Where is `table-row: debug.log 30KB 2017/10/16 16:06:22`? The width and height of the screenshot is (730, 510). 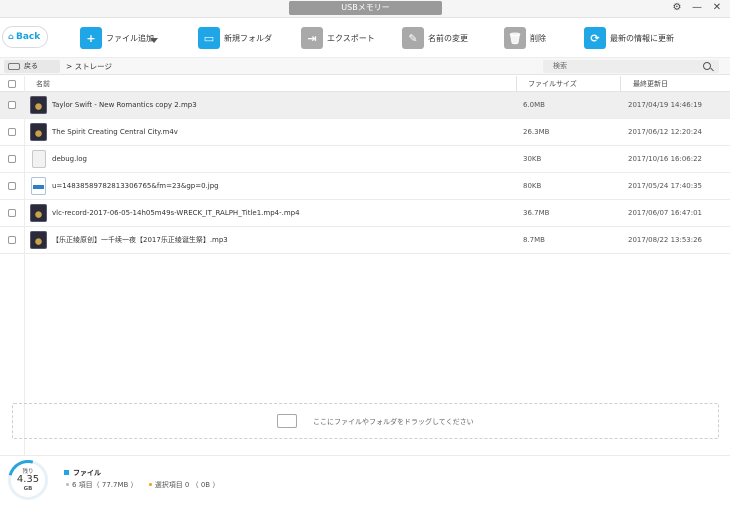 table-row: debug.log 30KB 2017/10/16 16:06:22 is located at coordinates (365, 159).